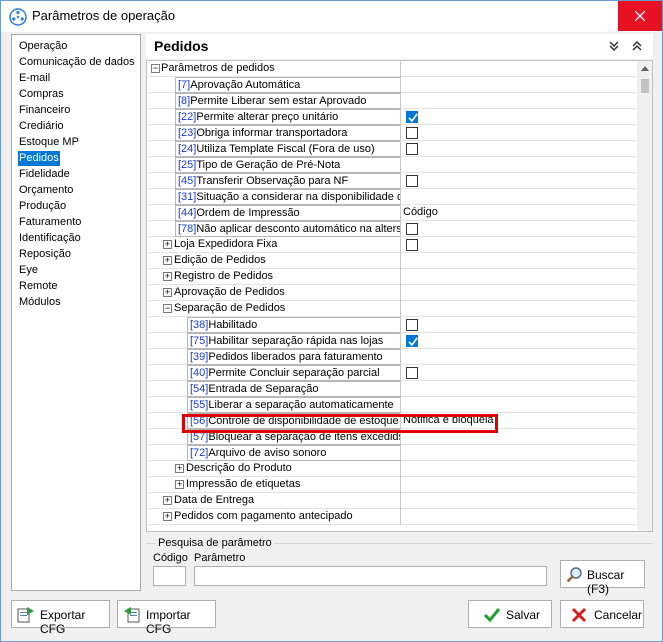 The height and width of the screenshot is (642, 663). What do you see at coordinates (392, 453) in the screenshot?
I see `grid-row: [72]Arquivo de aviso sonoro` at bounding box center [392, 453].